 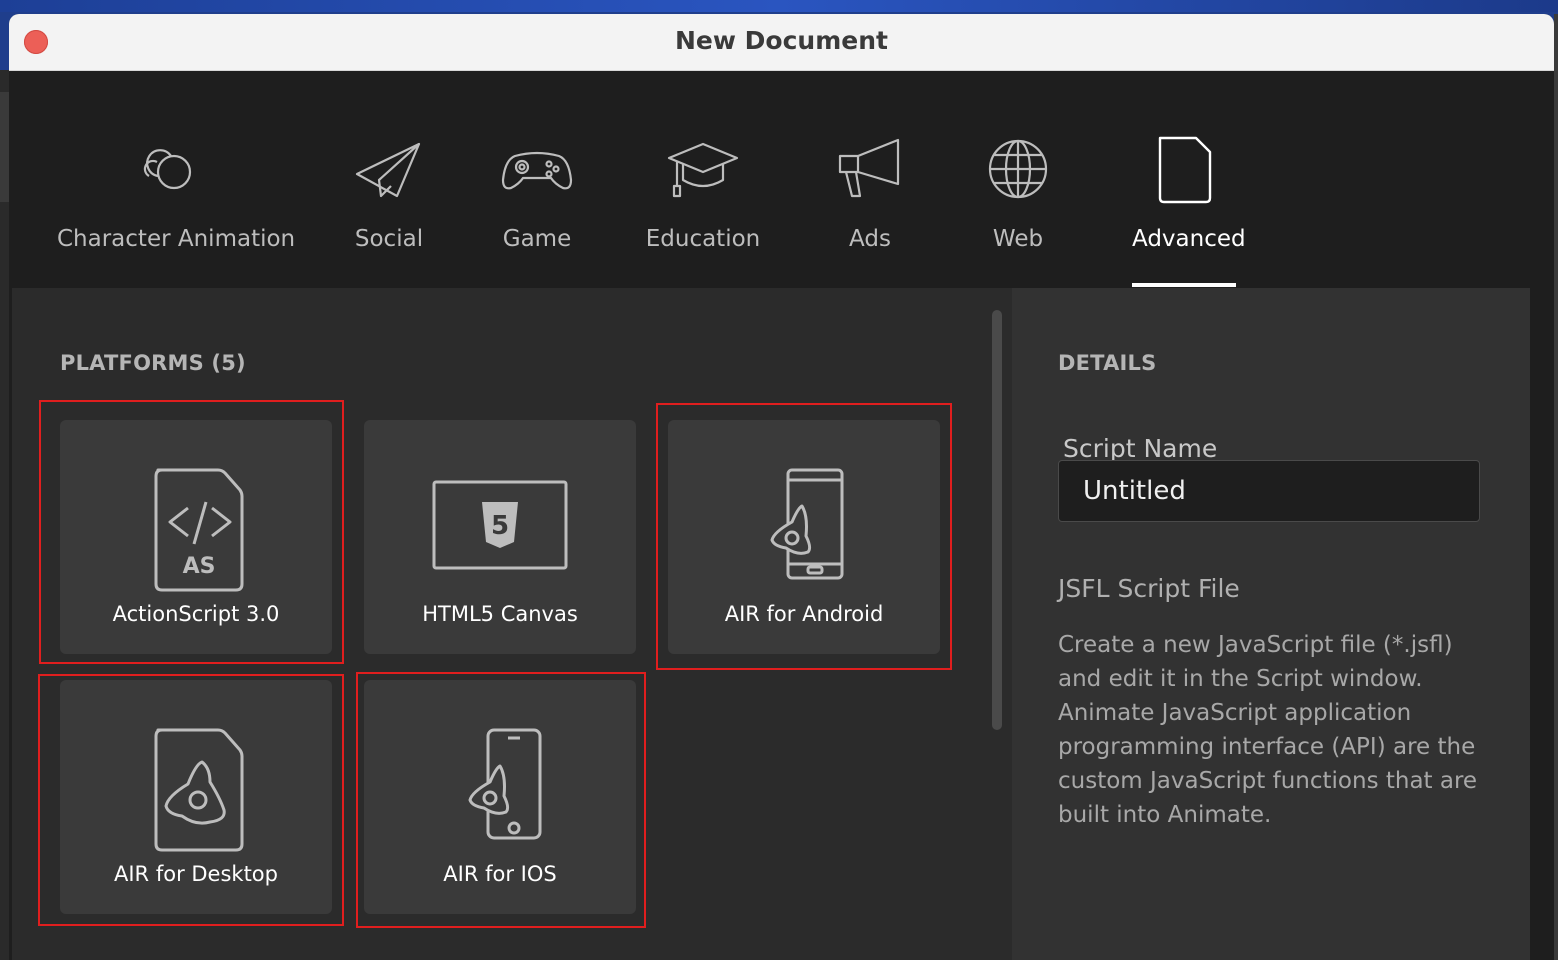 I want to click on tab-character-animation: Character Animation, so click(x=176, y=179).